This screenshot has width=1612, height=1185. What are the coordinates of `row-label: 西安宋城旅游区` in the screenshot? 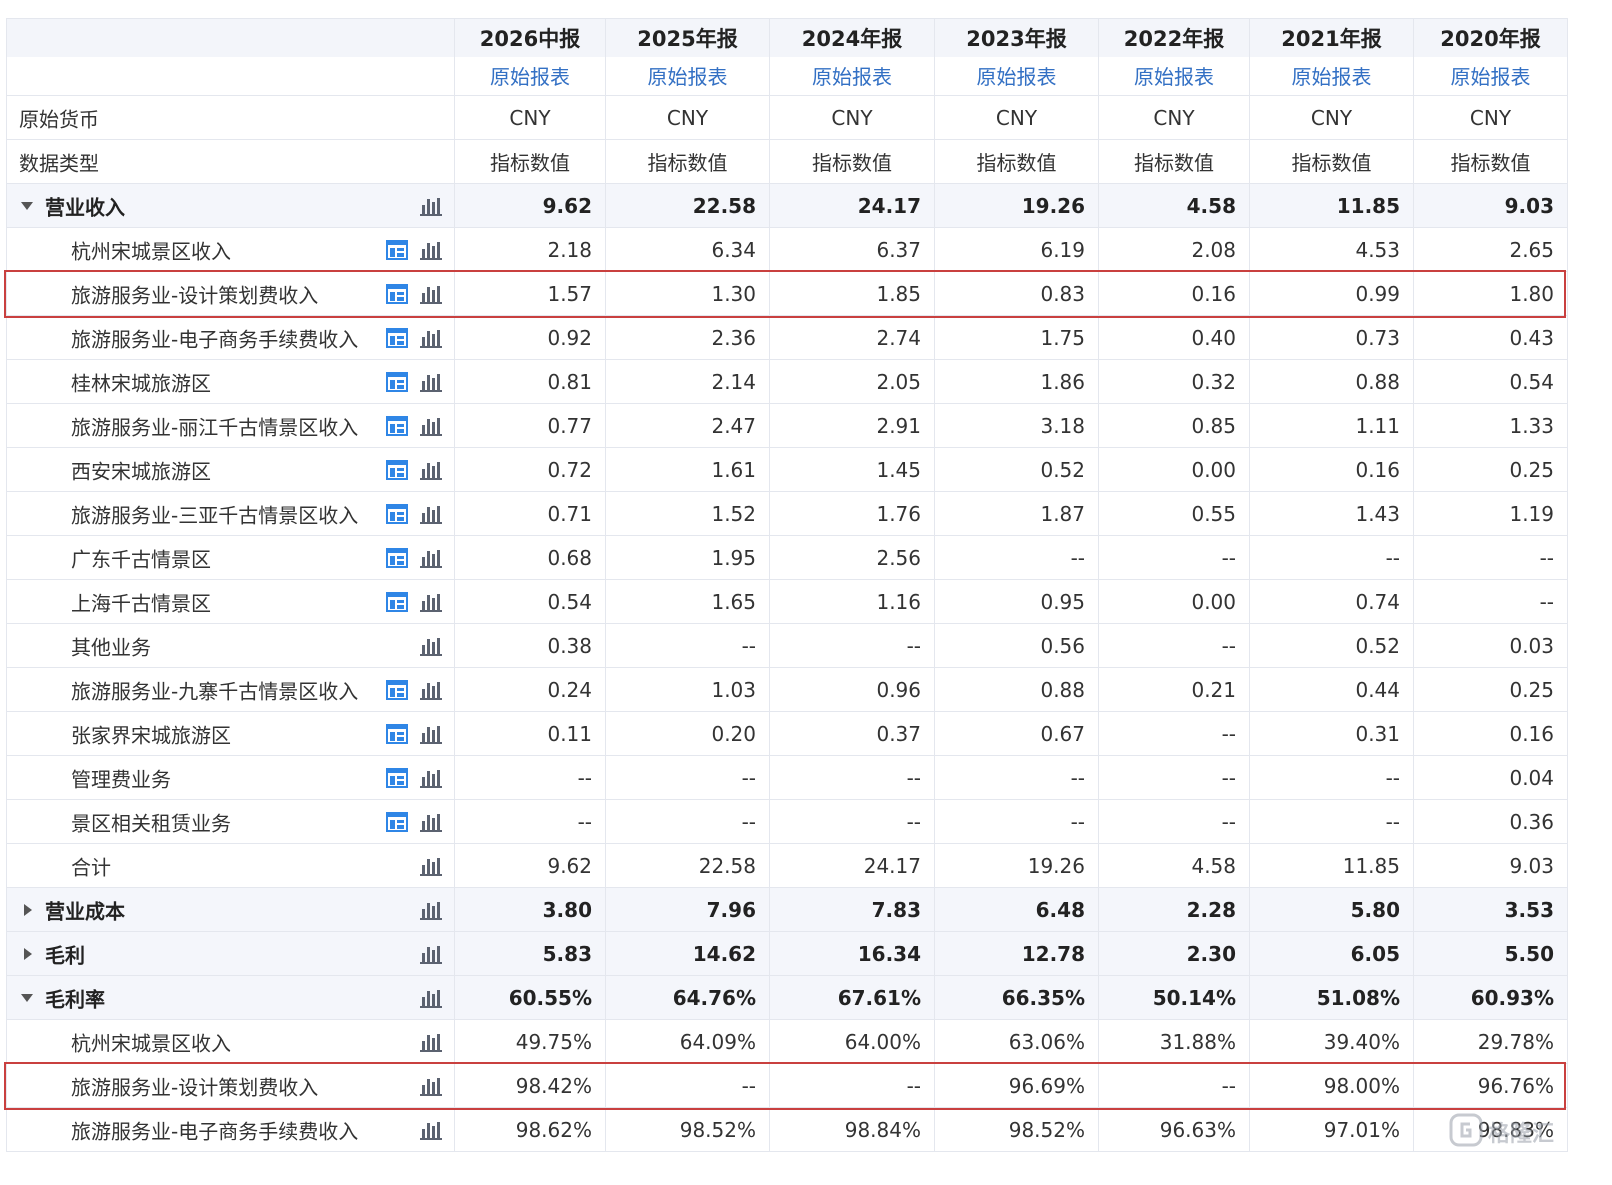 It's located at (141, 471).